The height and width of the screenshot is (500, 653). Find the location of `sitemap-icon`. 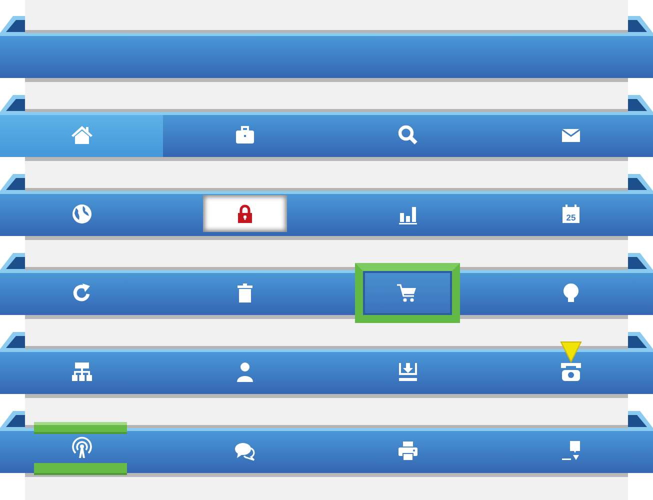

sitemap-icon is located at coordinates (82, 372).